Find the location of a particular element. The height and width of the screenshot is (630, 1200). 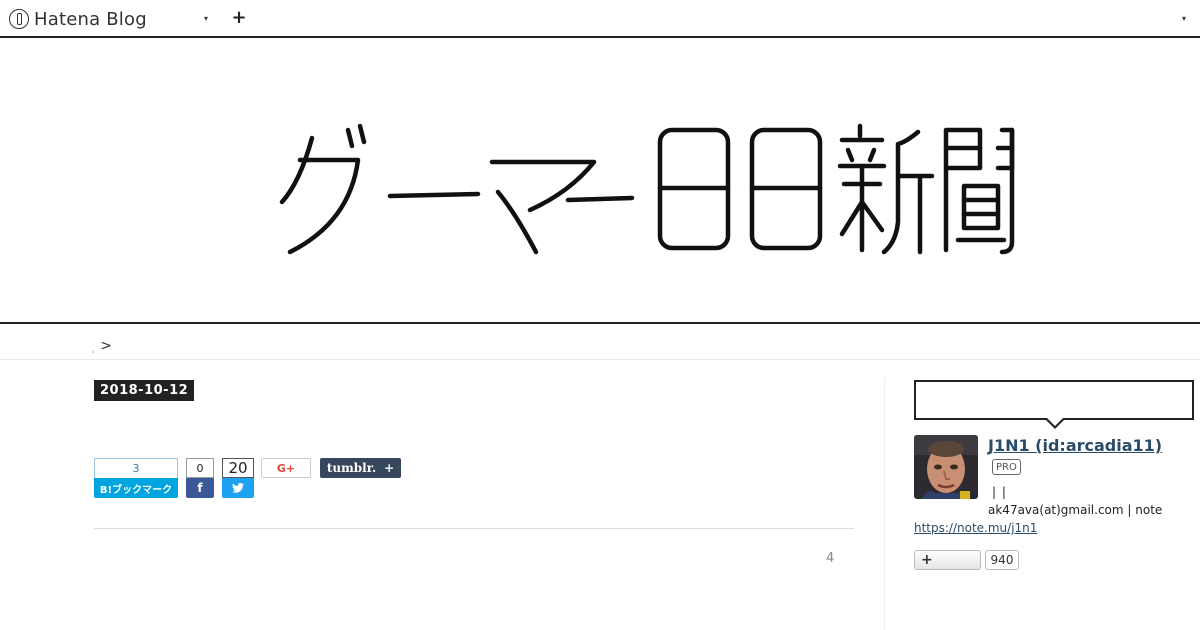

reader-count: 940 is located at coordinates (1002, 560).